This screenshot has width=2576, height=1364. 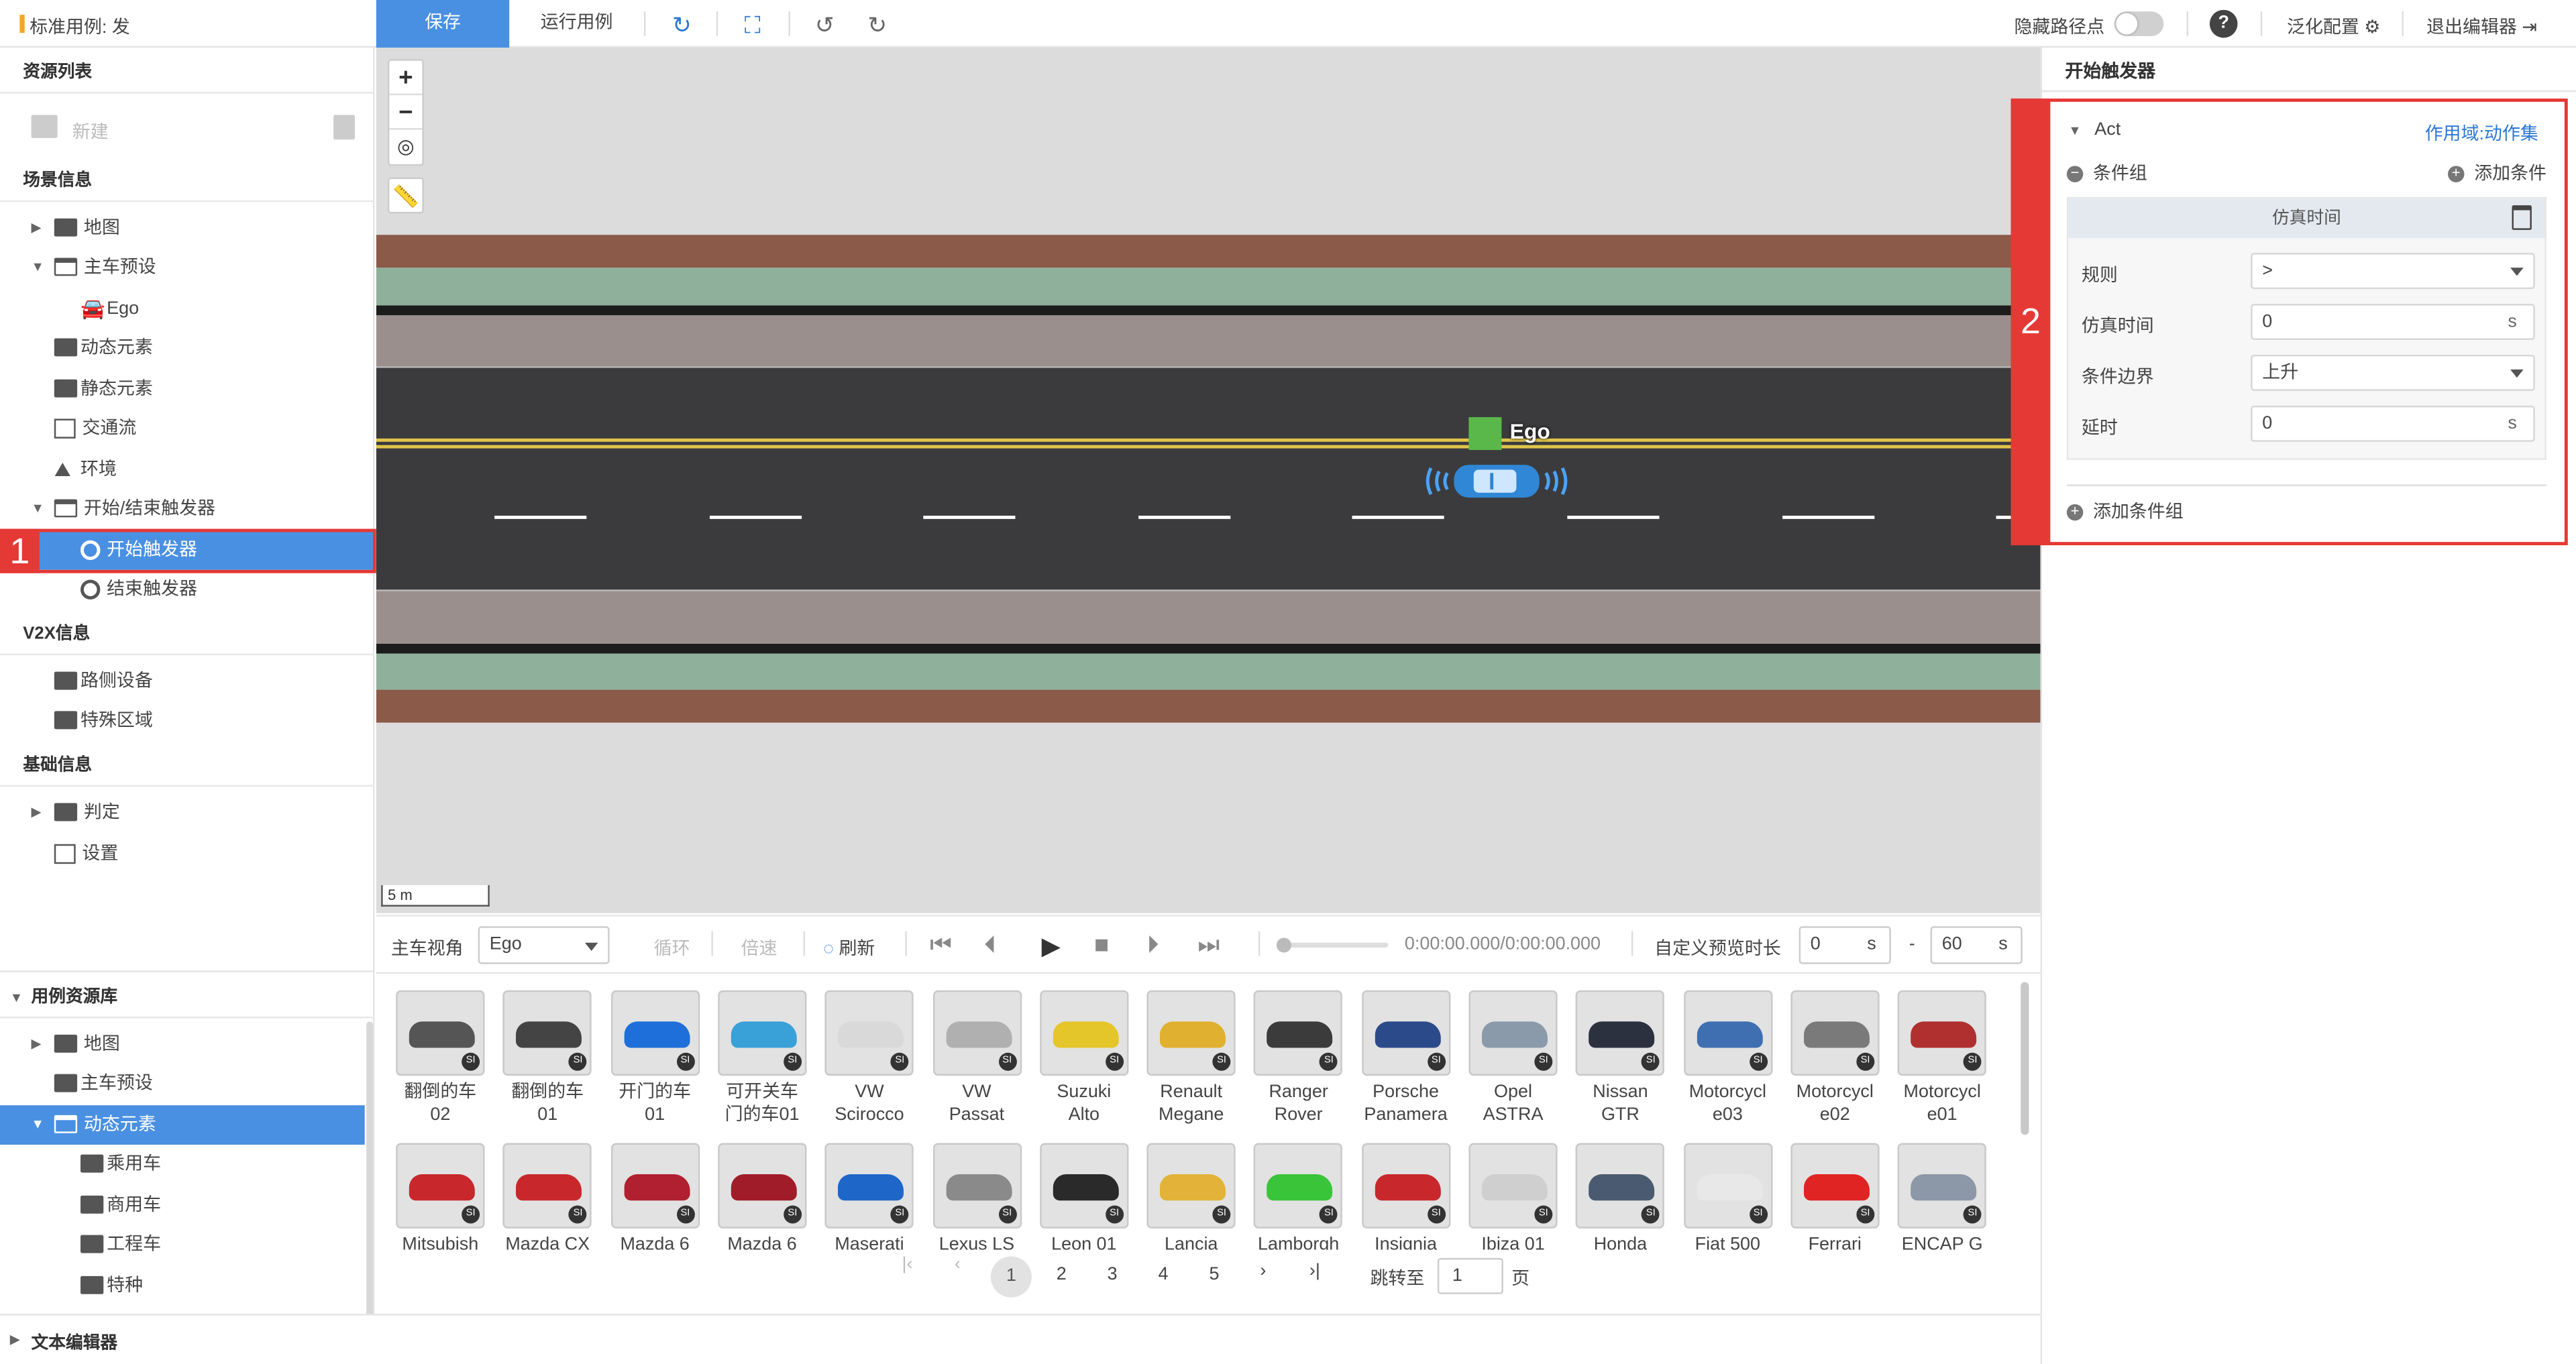 I want to click on asset-tile: SI Porsche Panamera, so click(x=1405, y=1058).